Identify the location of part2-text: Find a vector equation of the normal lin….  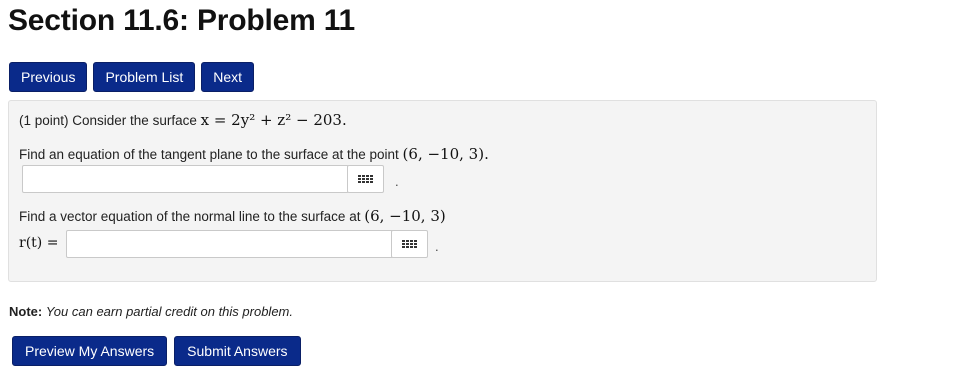
(190, 216).